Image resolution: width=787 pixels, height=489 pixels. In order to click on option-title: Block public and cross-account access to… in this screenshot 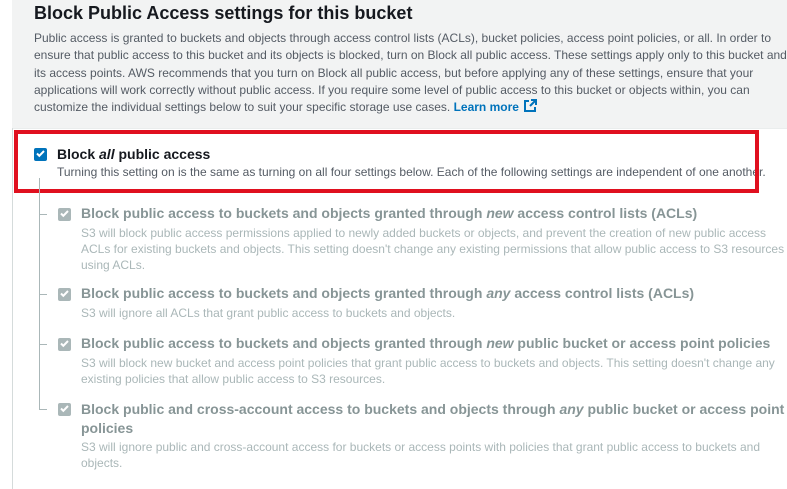, I will do `click(434, 419)`.